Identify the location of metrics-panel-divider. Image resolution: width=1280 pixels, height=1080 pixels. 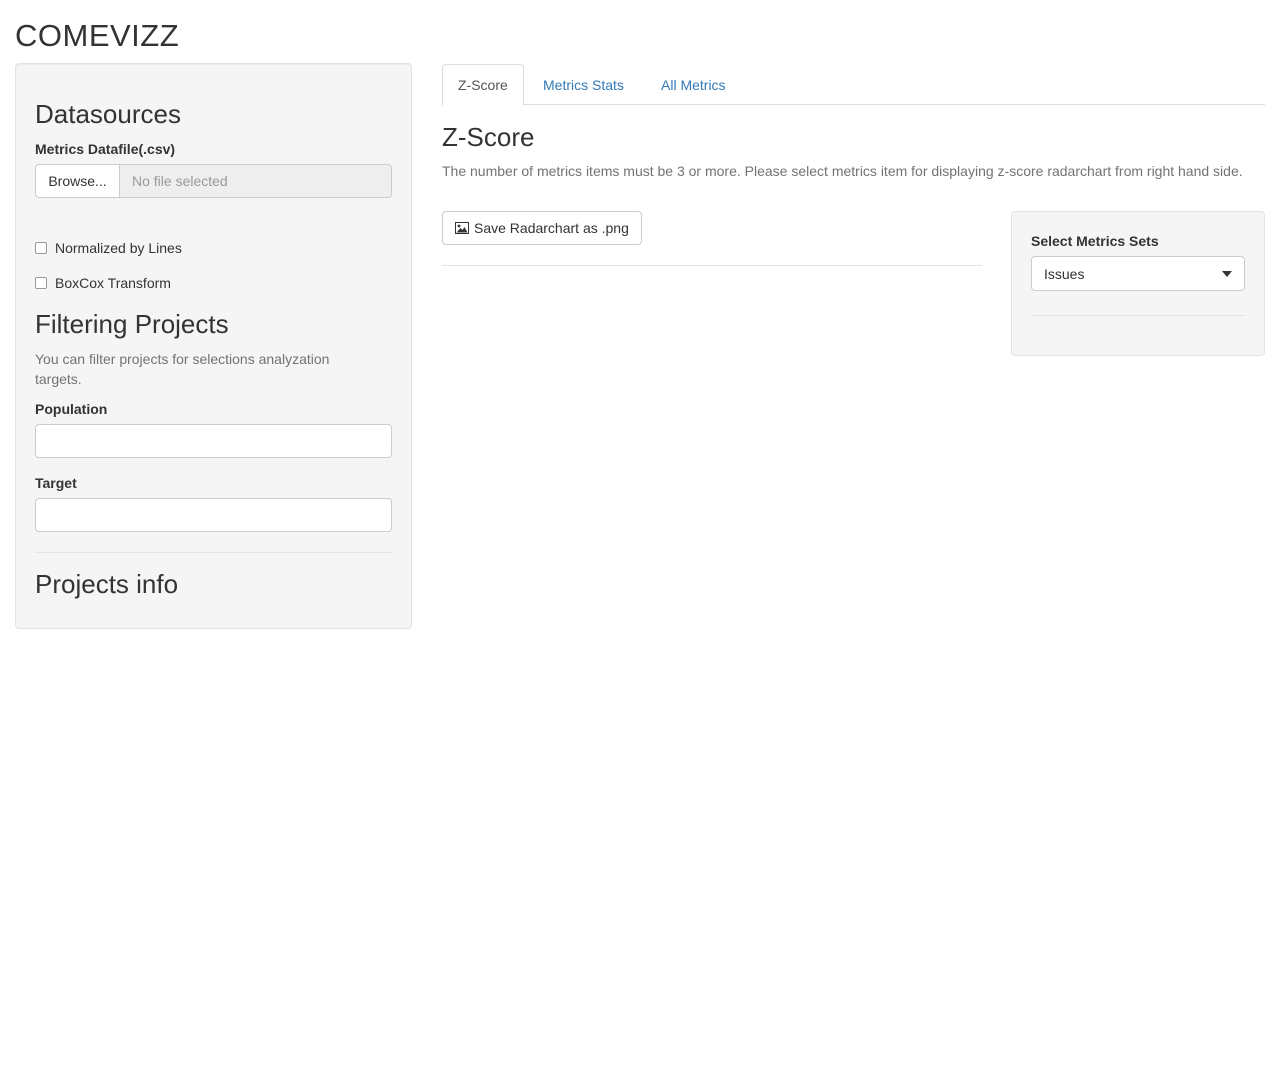
(1138, 315).